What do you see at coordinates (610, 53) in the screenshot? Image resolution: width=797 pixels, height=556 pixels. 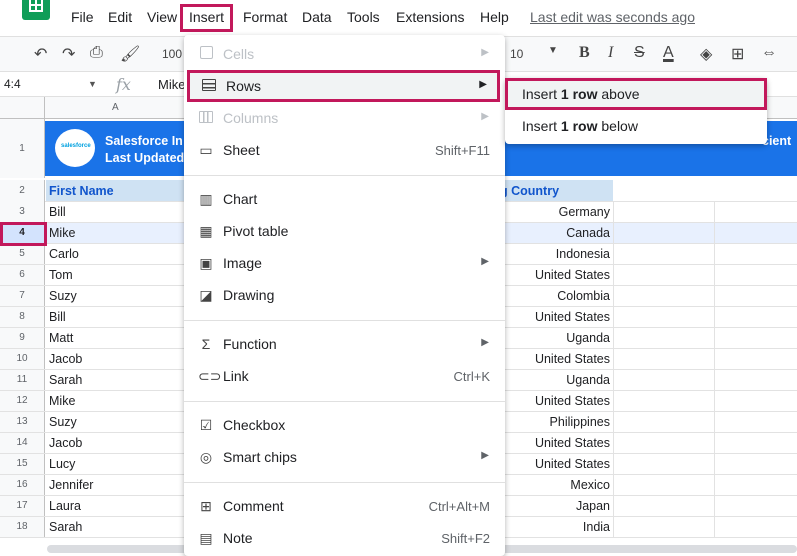 I see `italic-icon: I` at bounding box center [610, 53].